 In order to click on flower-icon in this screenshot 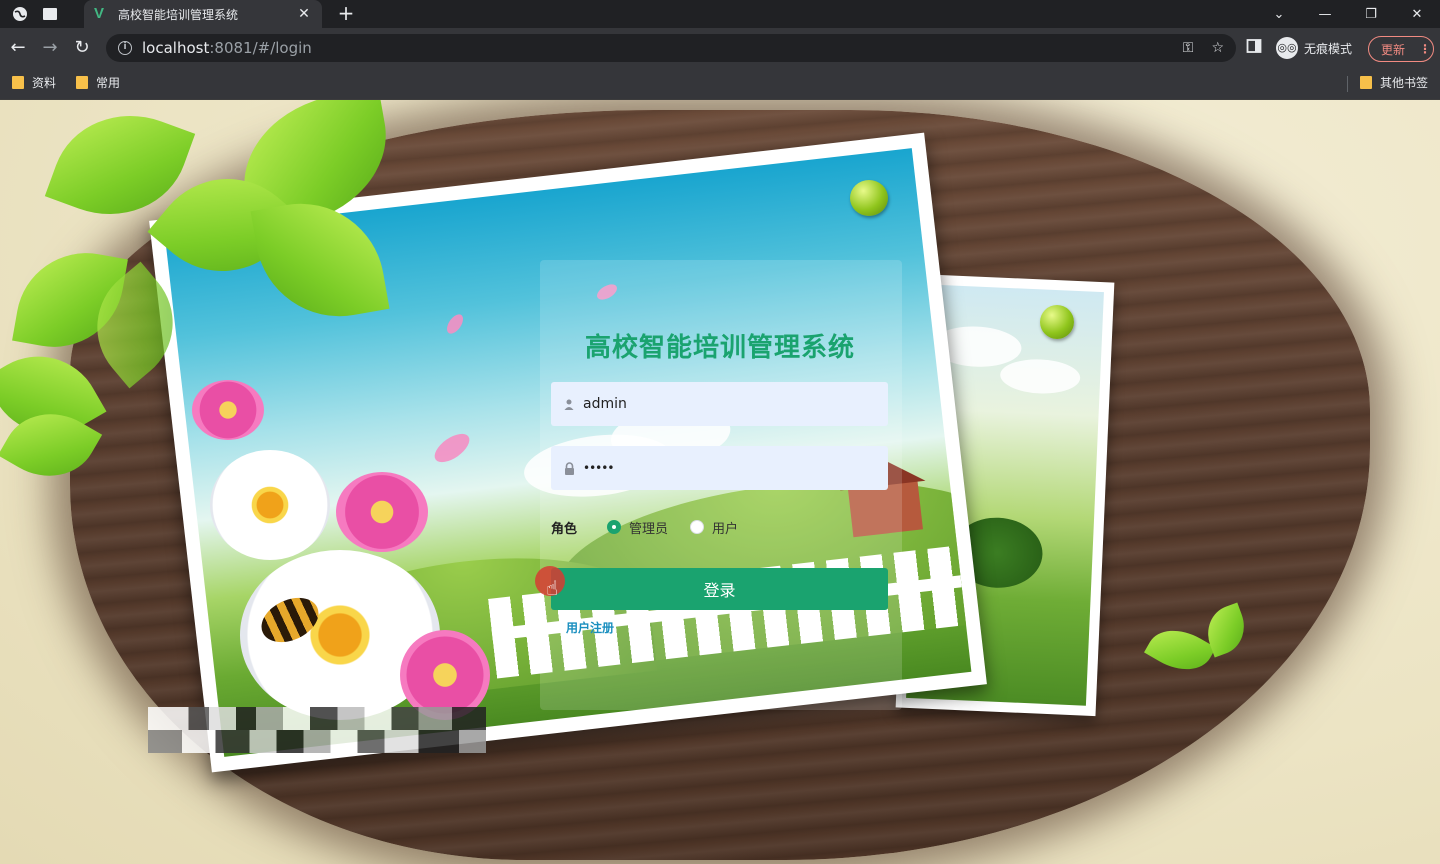, I will do `click(382, 512)`.